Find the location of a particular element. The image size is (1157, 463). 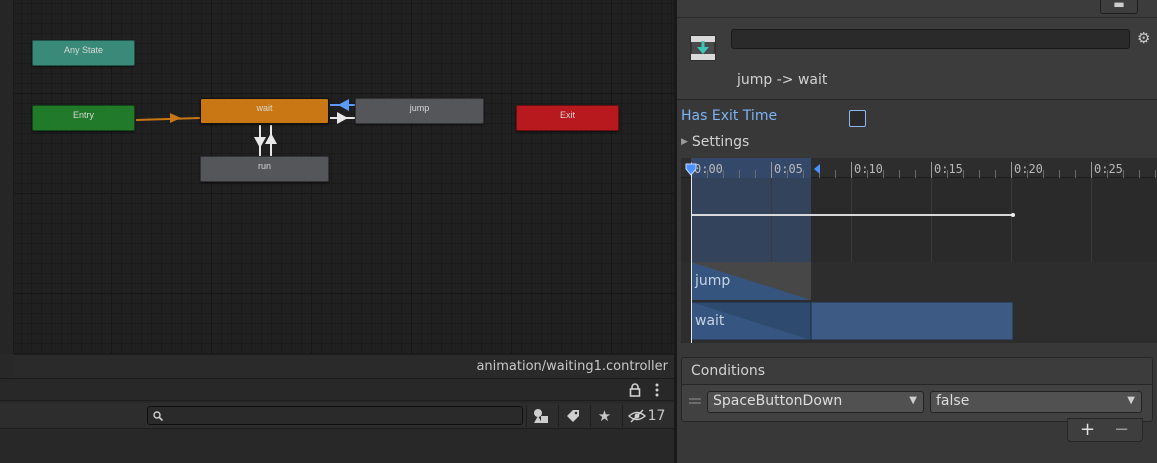

wait-track-label: wait is located at coordinates (710, 321).